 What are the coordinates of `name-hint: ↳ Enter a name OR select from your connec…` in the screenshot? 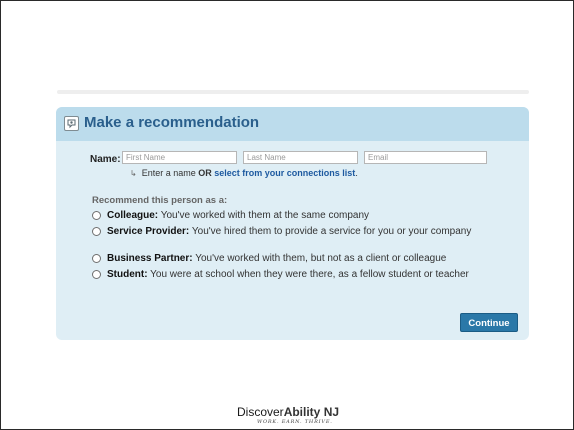 It's located at (244, 173).